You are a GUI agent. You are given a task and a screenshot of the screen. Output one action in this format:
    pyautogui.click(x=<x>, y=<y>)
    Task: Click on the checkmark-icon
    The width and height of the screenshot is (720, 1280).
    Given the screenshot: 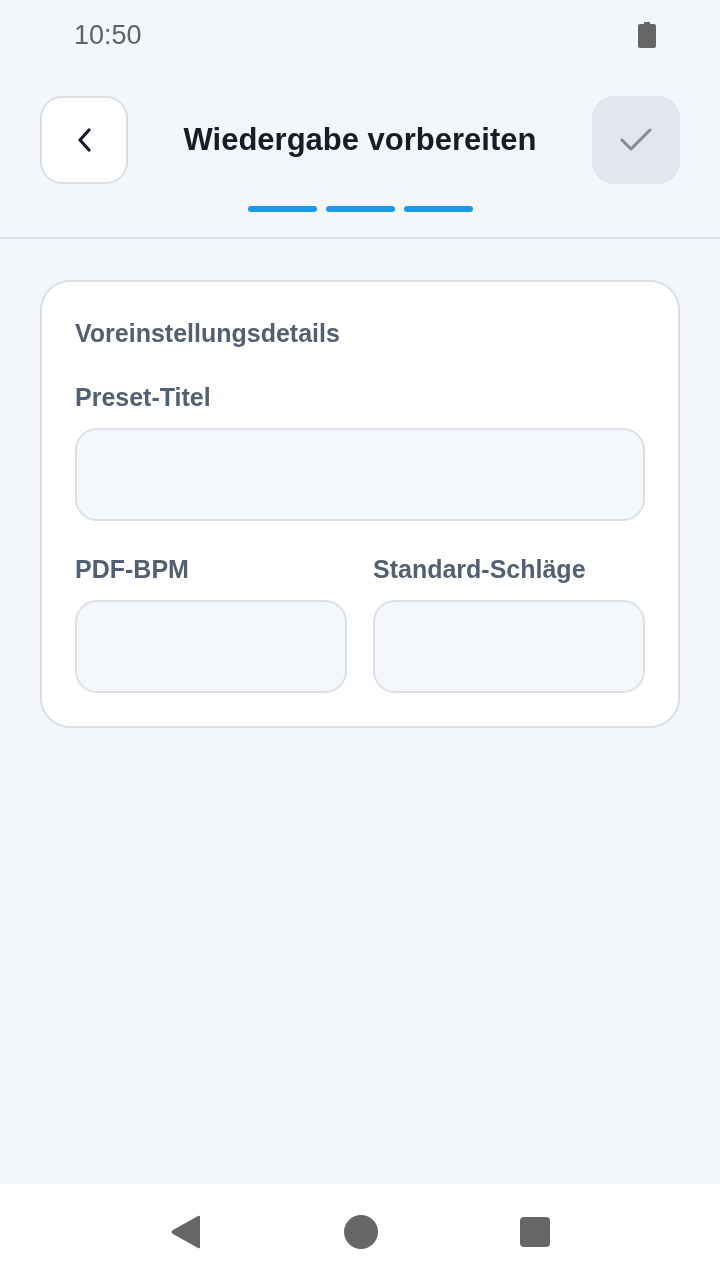 What is the action you would take?
    pyautogui.click(x=636, y=140)
    